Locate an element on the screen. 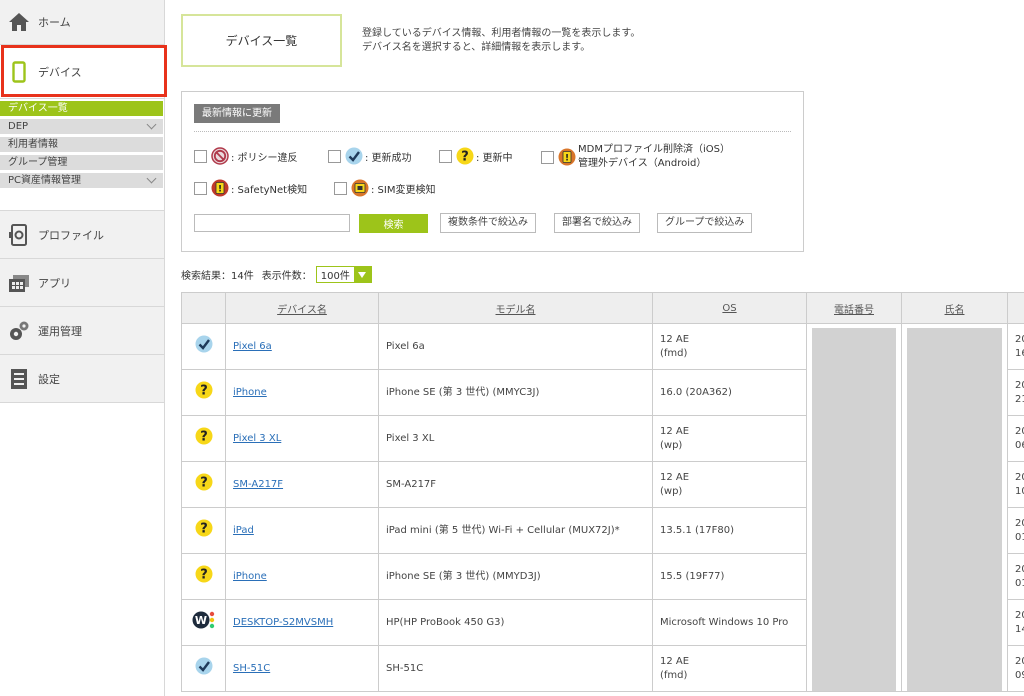 The width and height of the screenshot is (1024, 696). device-name-link: DESKTOP-S2MVSMH is located at coordinates (283, 622).